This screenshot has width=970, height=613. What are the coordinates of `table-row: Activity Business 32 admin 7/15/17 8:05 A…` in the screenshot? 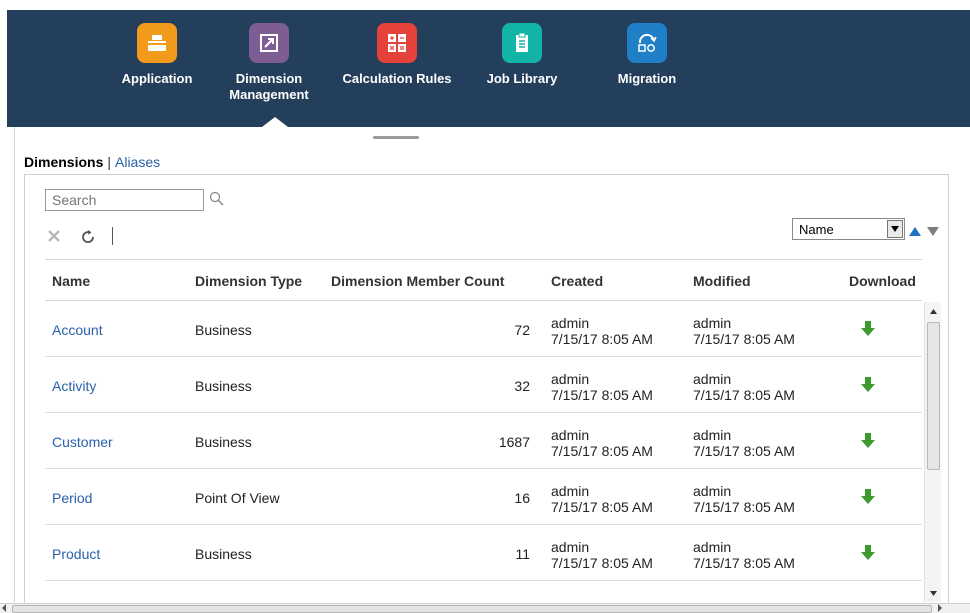 It's located at (483, 385).